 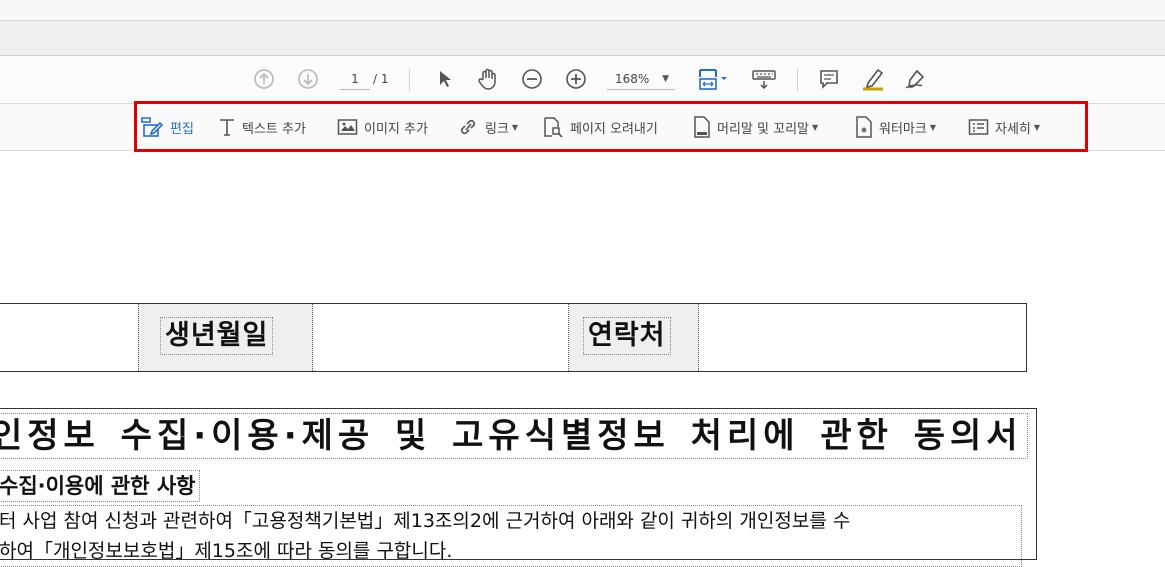 I want to click on section-subtitle: 수집·이용에 관한 사항, so click(x=100, y=486).